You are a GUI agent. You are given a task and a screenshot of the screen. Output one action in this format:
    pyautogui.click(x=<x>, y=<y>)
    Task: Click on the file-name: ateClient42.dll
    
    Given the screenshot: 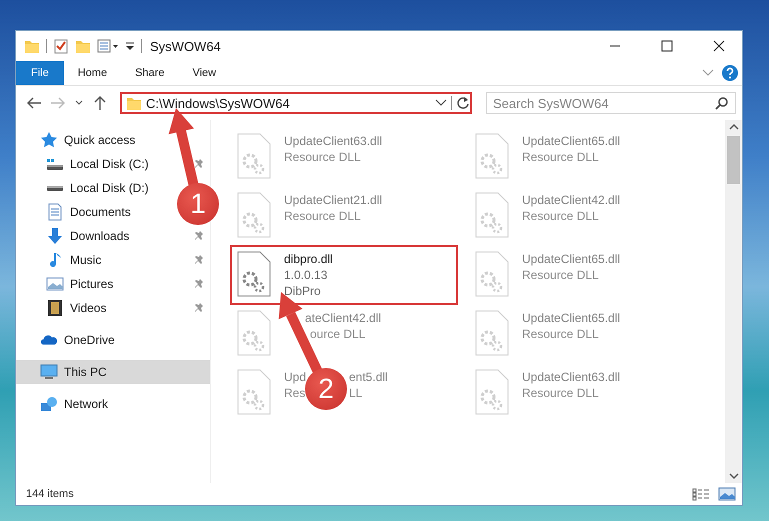 What is the action you would take?
    pyautogui.click(x=343, y=318)
    